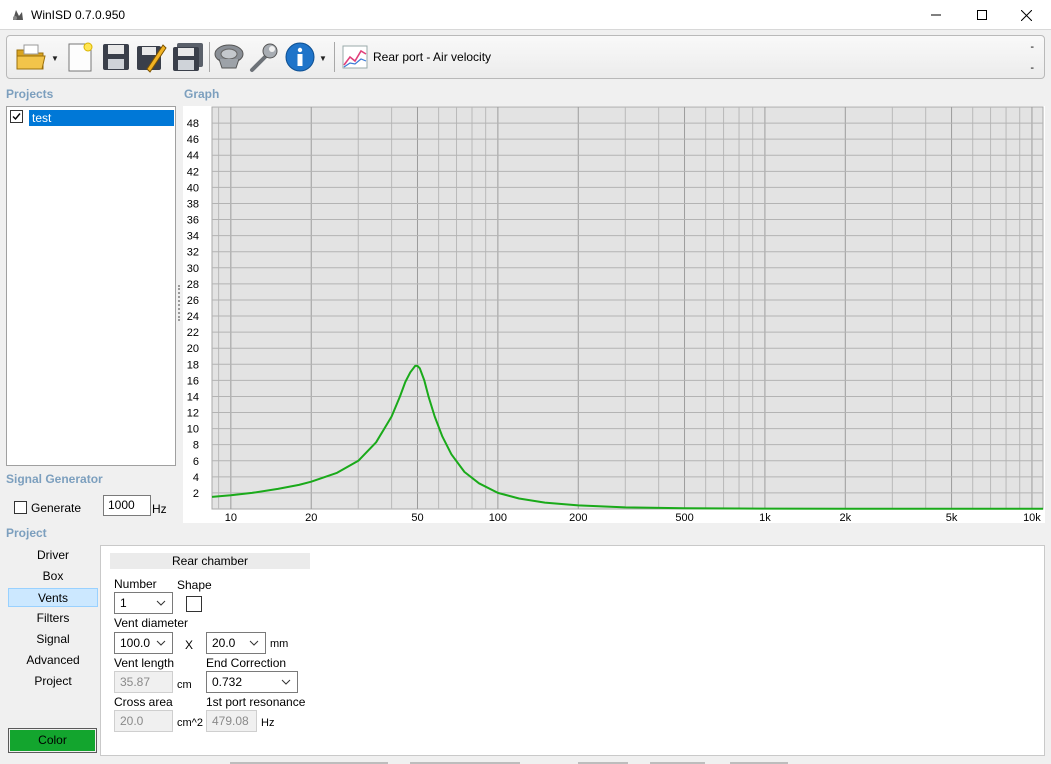 This screenshot has height=764, width=1051. I want to click on window-title: WinISD 0.7.0.950, so click(78, 15).